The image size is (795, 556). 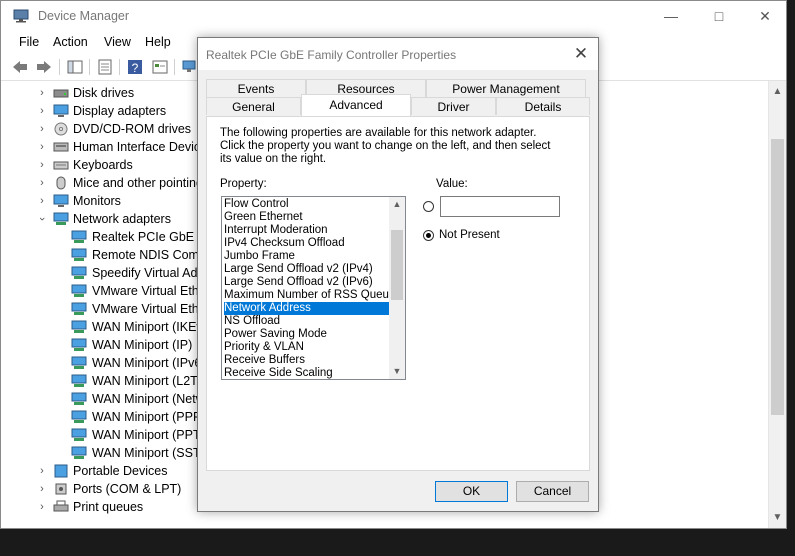 I want to click on property-list-item: Large Send Offload v2 (IPv4), so click(x=306, y=269).